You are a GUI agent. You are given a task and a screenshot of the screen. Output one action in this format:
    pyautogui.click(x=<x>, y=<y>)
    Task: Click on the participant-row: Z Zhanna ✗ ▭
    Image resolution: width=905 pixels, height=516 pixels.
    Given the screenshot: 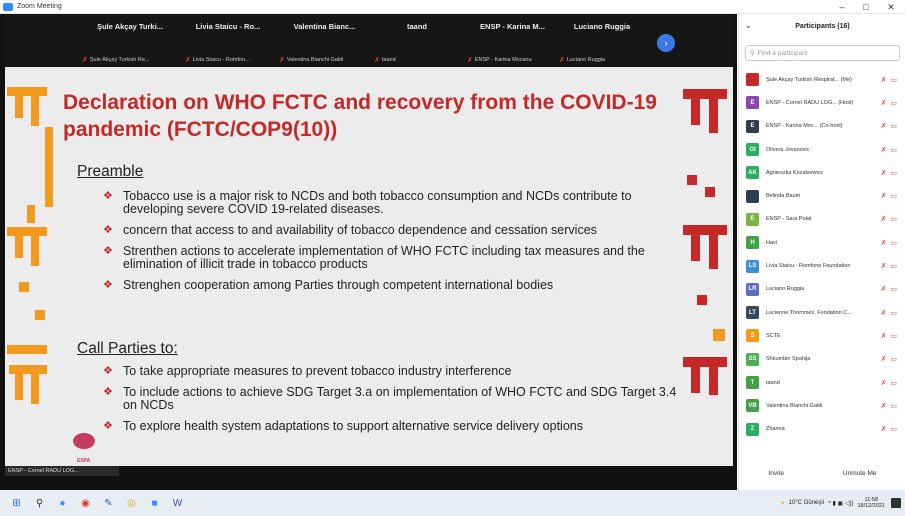 What is the action you would take?
    pyautogui.click(x=822, y=428)
    